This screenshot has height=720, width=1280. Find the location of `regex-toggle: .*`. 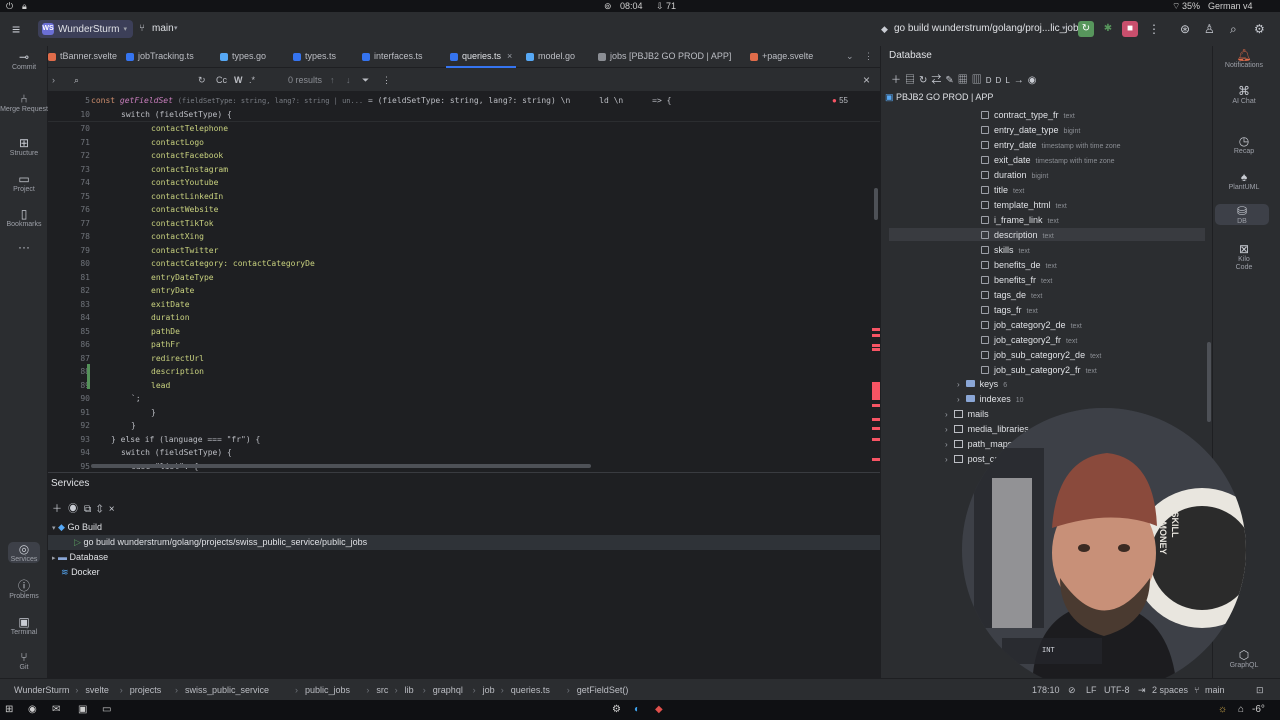

regex-toggle: .* is located at coordinates (252, 80).